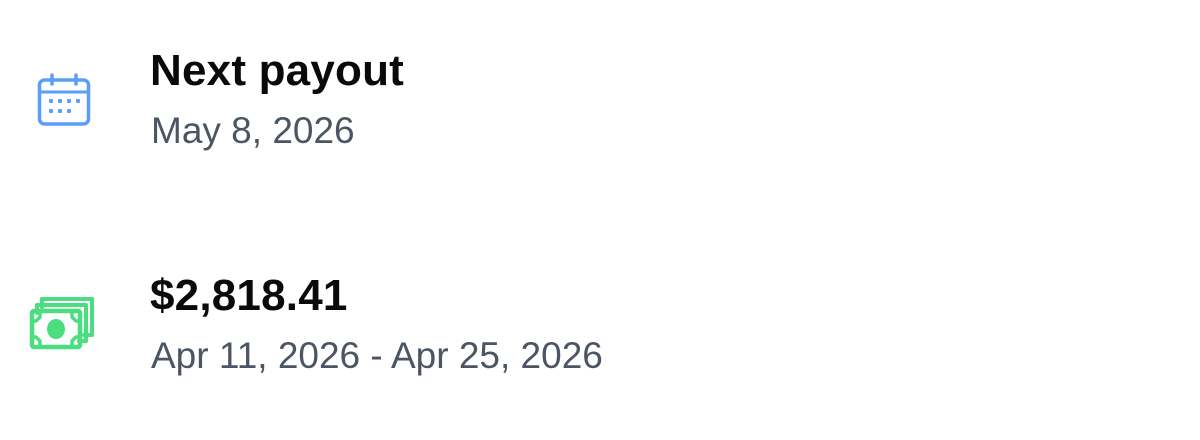  Describe the element at coordinates (64, 99) in the screenshot. I see `calendar-icon` at that location.